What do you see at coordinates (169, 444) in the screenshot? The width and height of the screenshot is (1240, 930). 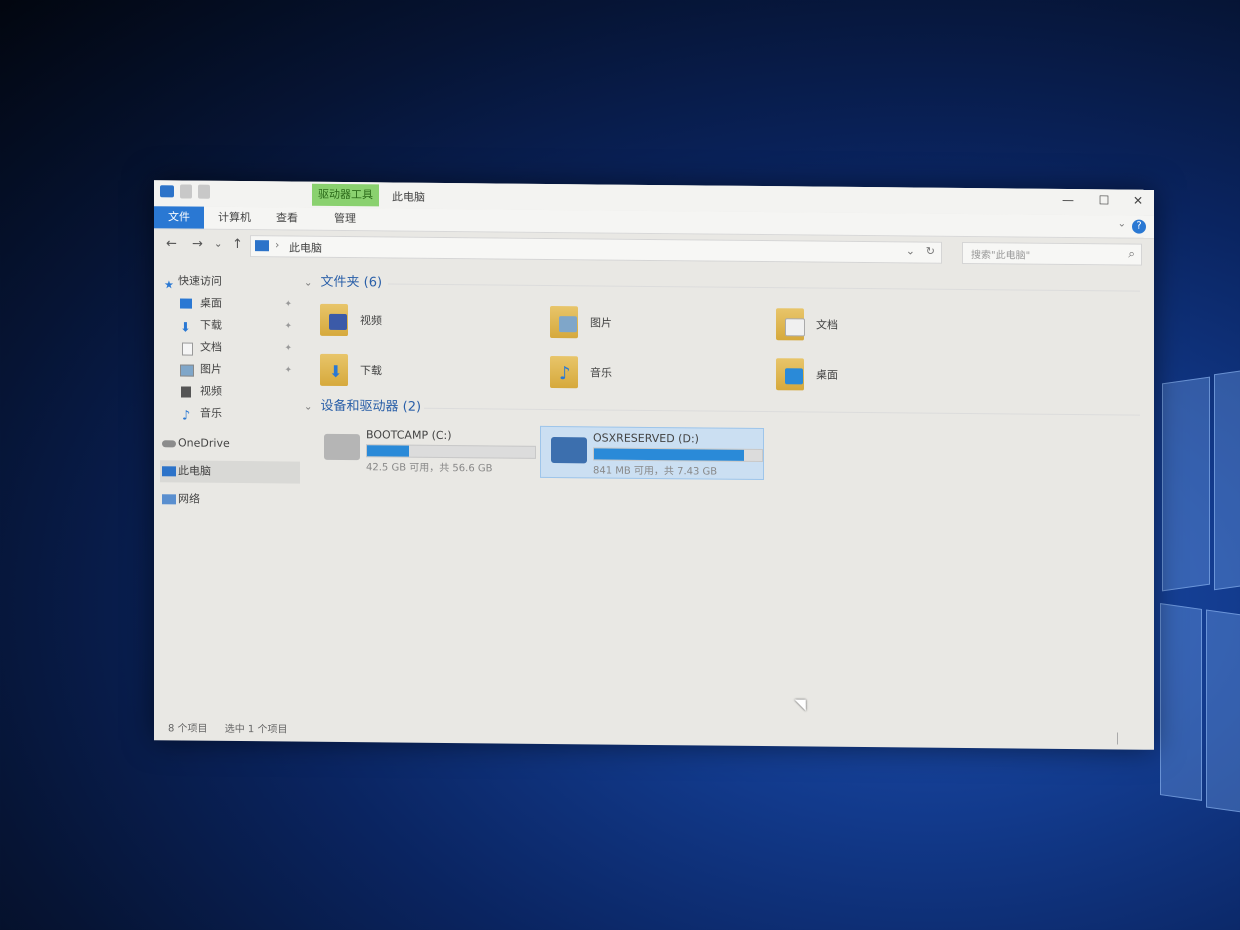 I see `cloud-icon` at bounding box center [169, 444].